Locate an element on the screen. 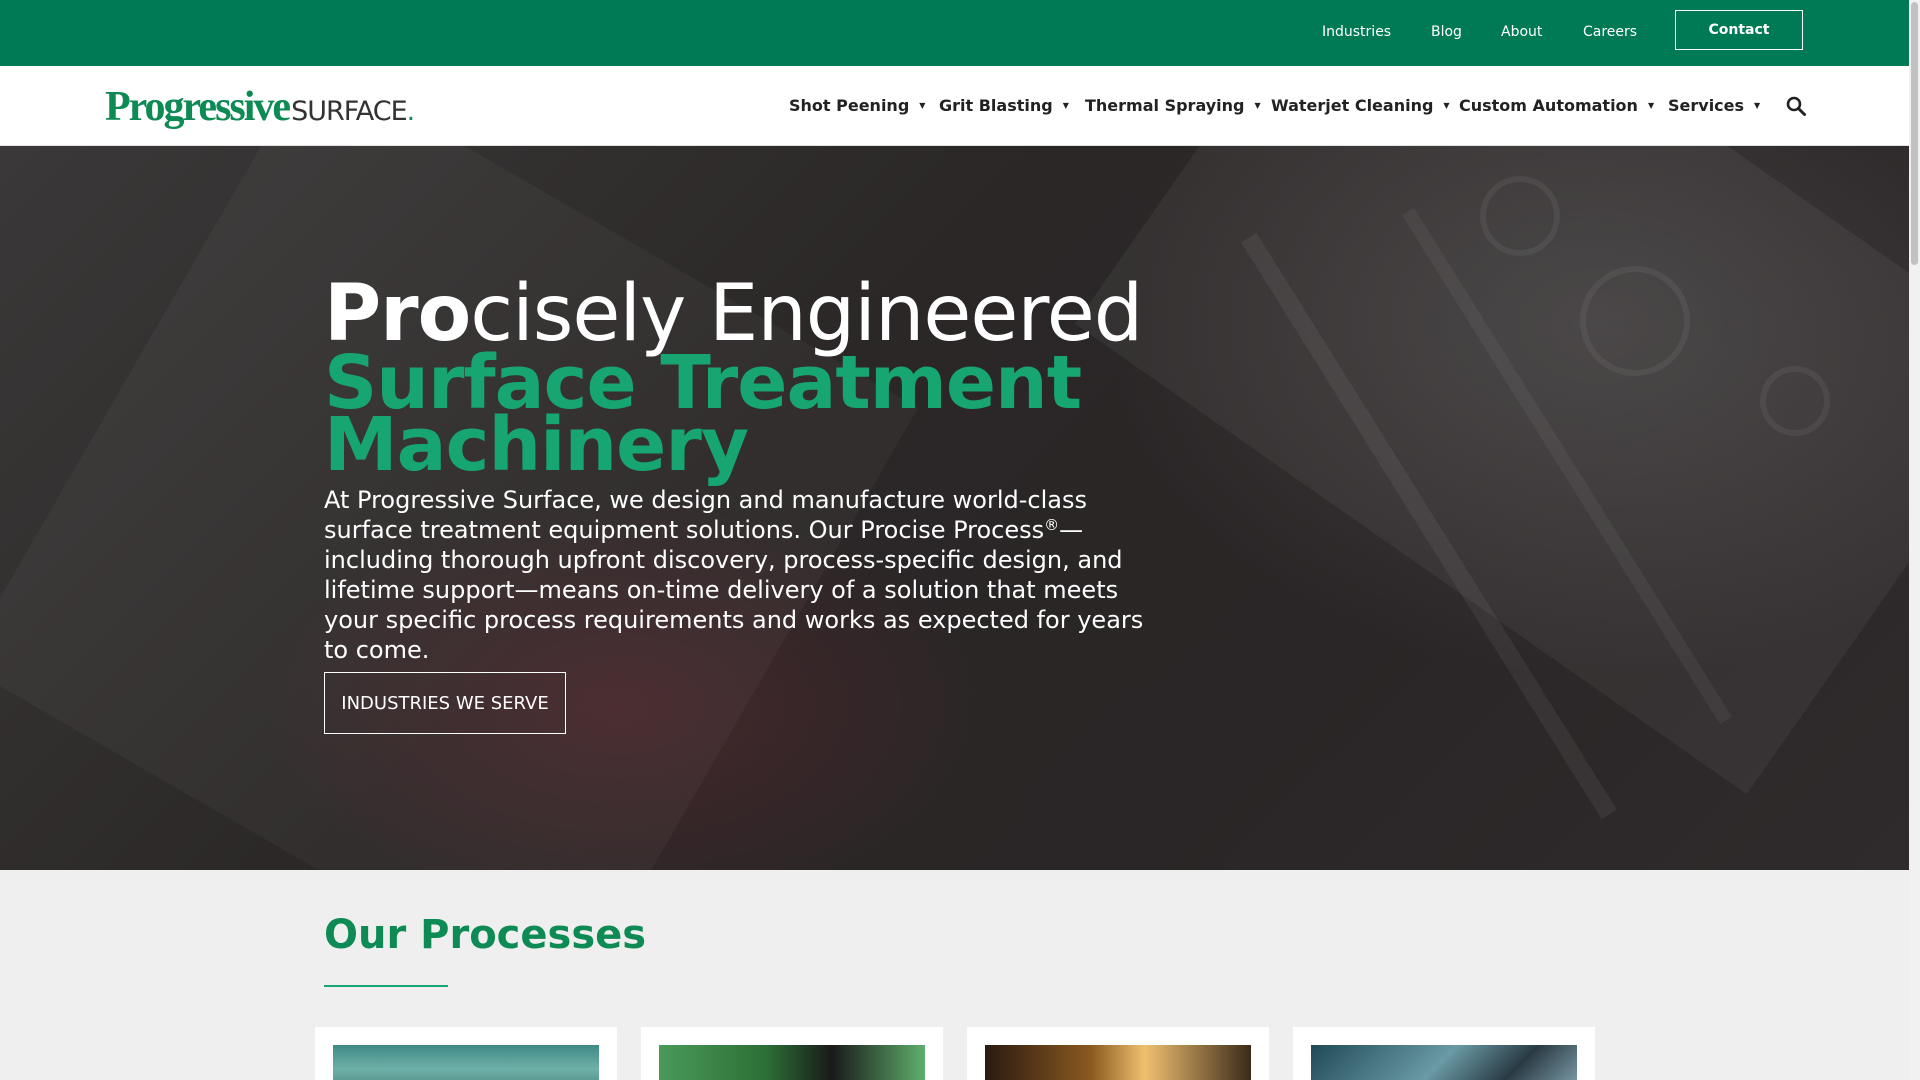  scrollbar-thumb is located at coordinates (1914, 133).